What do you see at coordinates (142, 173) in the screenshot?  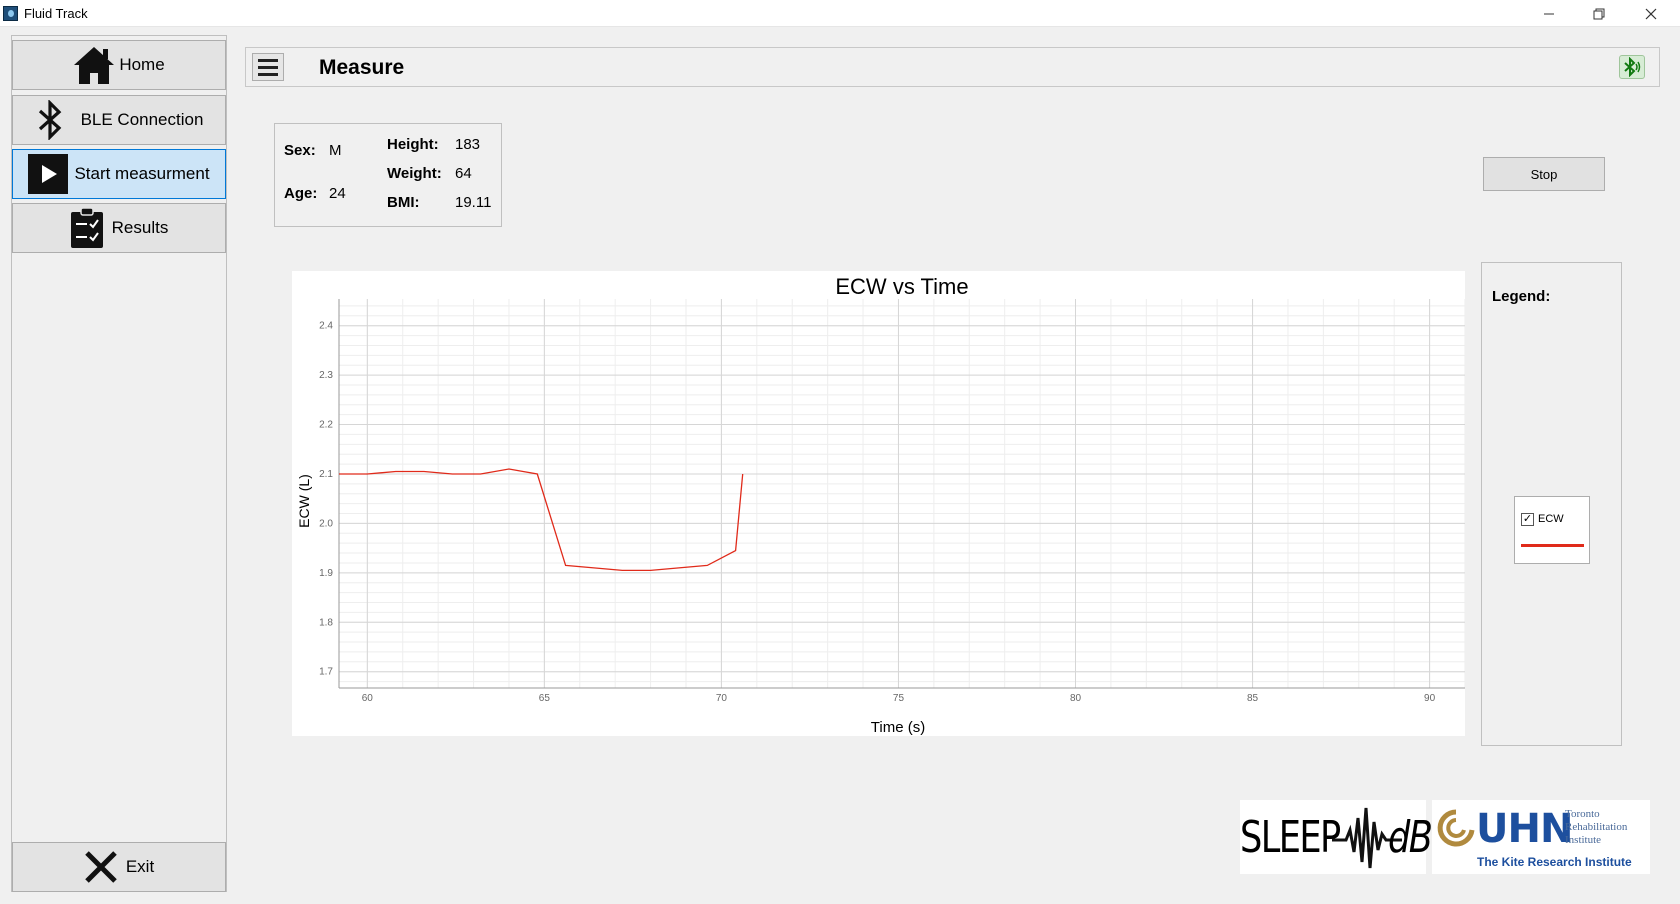 I see `sidebar-item-label: Start measurment` at bounding box center [142, 173].